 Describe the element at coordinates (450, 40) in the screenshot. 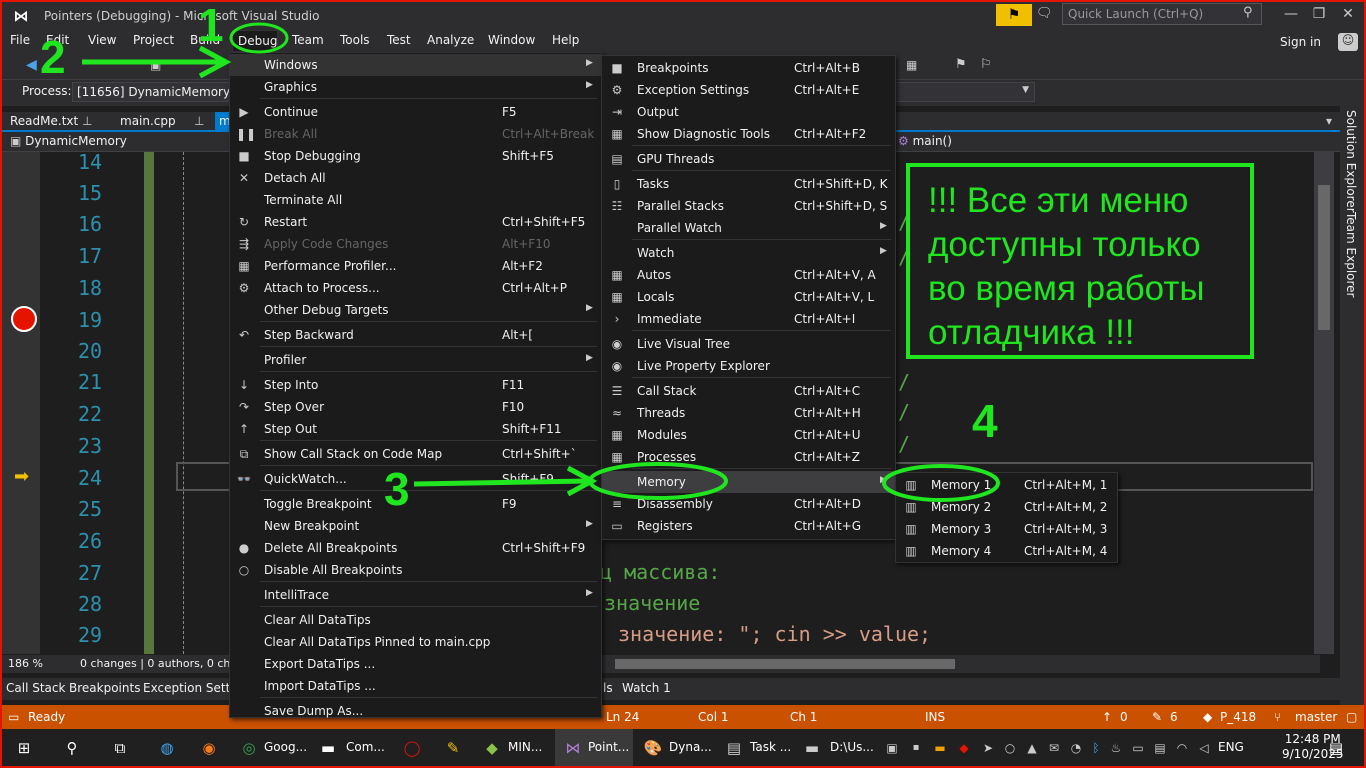

I see `menu-analyze: Analyze` at that location.